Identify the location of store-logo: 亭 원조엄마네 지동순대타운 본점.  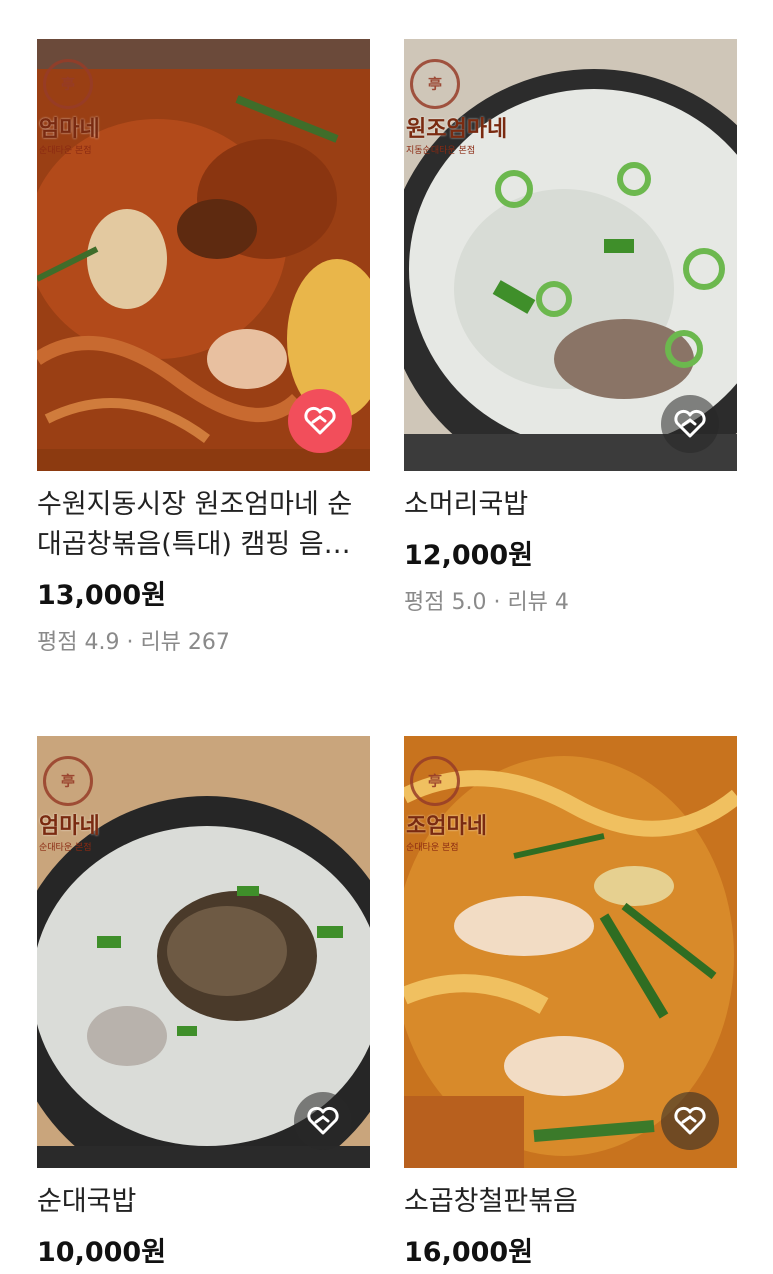
(456, 109).